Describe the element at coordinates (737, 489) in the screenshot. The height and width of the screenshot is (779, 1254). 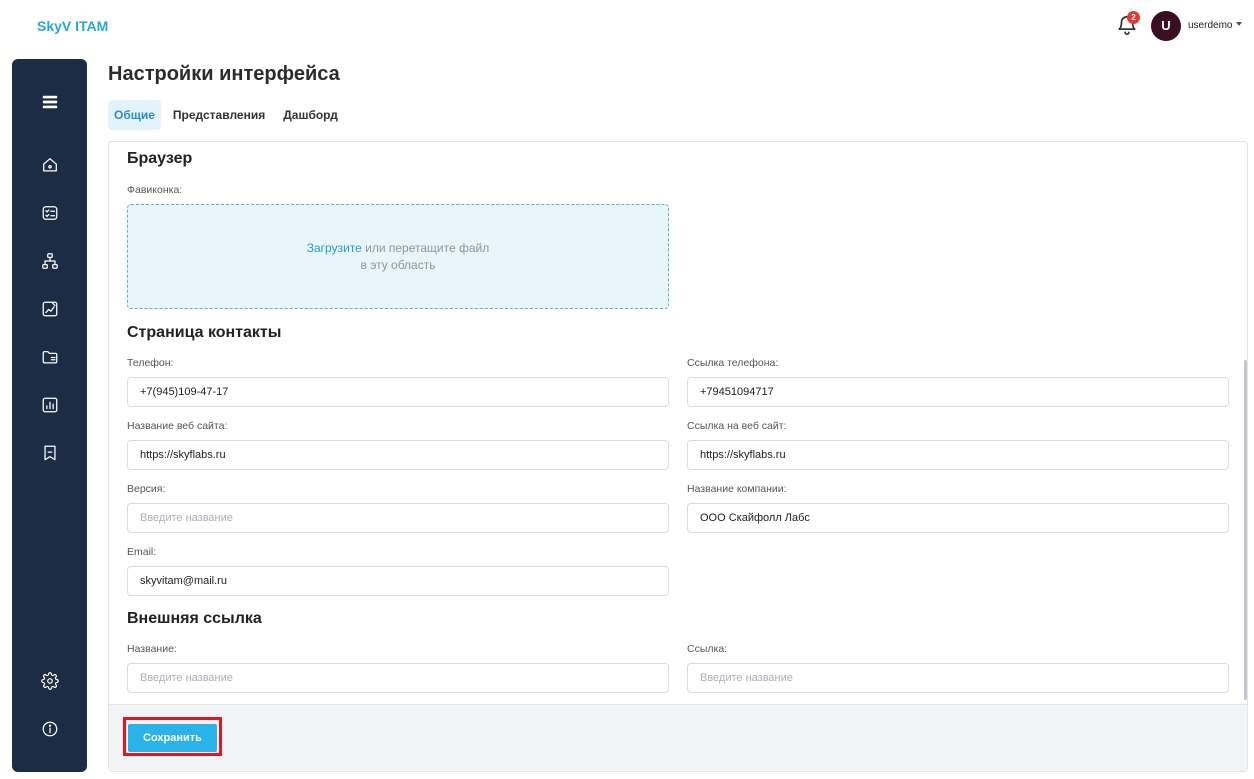
I see `company-label: Название компании:` at that location.